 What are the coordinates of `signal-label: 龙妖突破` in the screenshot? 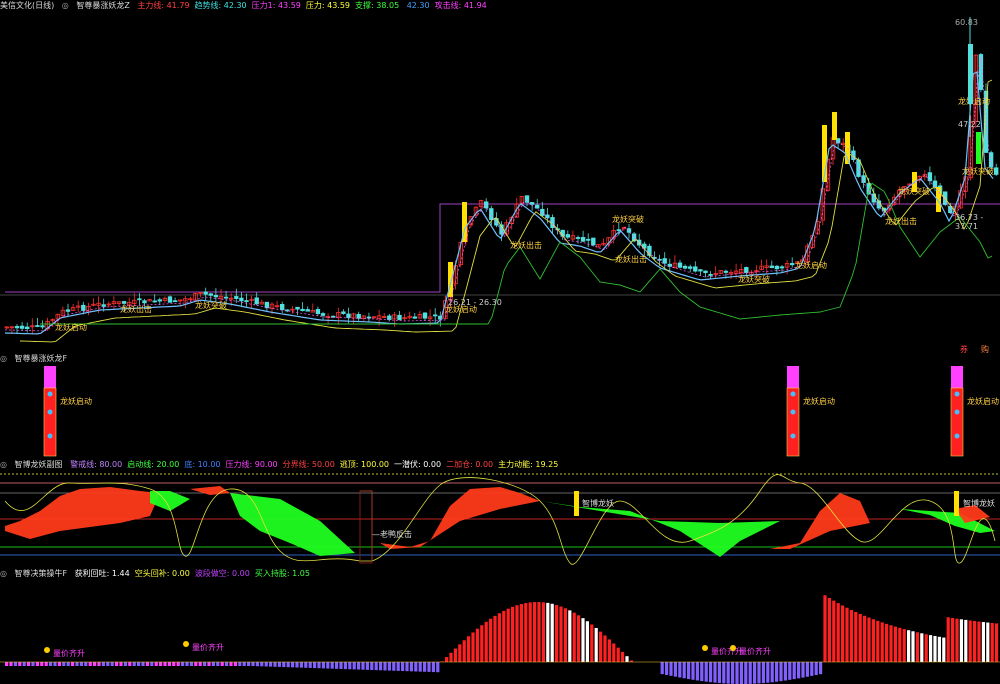 It's located at (754, 279).